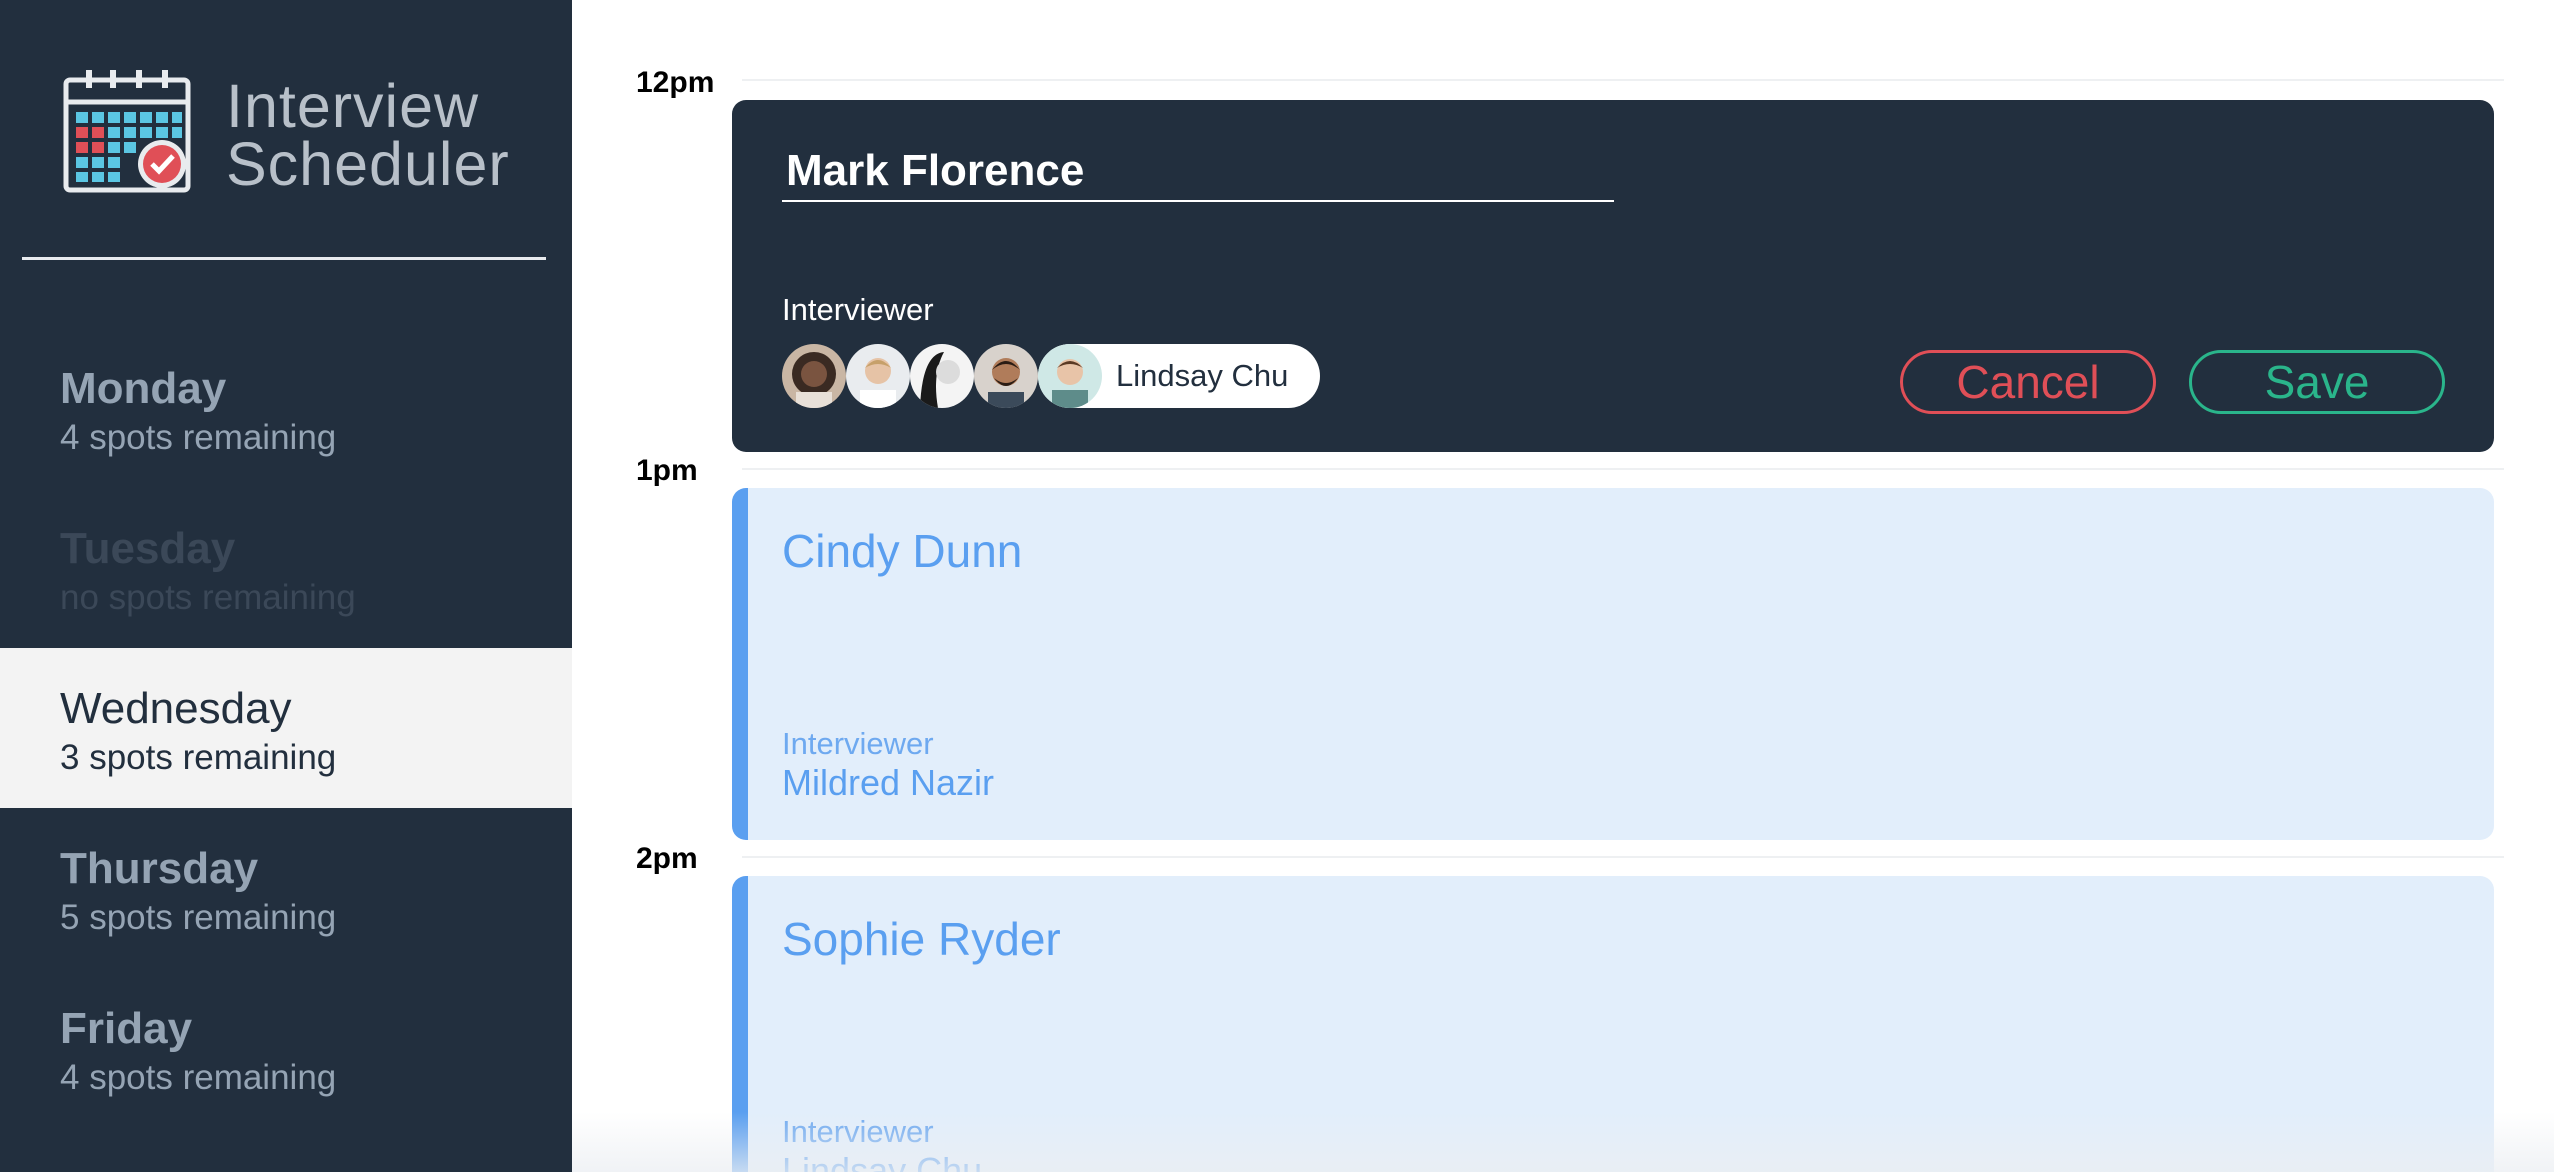  Describe the element at coordinates (1198, 172) in the screenshot. I see `student-name-input` at that location.